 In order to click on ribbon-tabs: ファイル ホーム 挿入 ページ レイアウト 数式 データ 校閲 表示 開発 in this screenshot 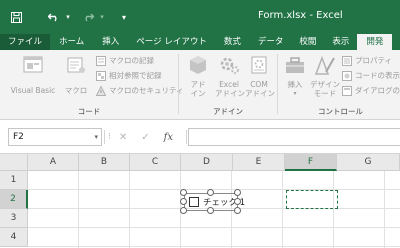, I will do `click(200, 42)`.